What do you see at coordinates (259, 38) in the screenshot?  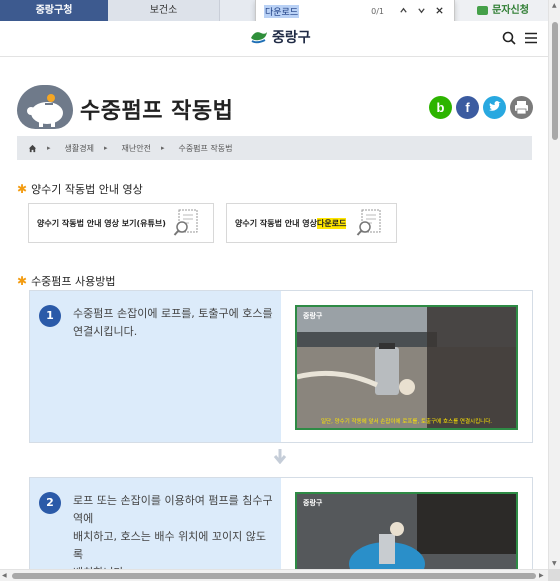 I see `junglang-logo-icon` at bounding box center [259, 38].